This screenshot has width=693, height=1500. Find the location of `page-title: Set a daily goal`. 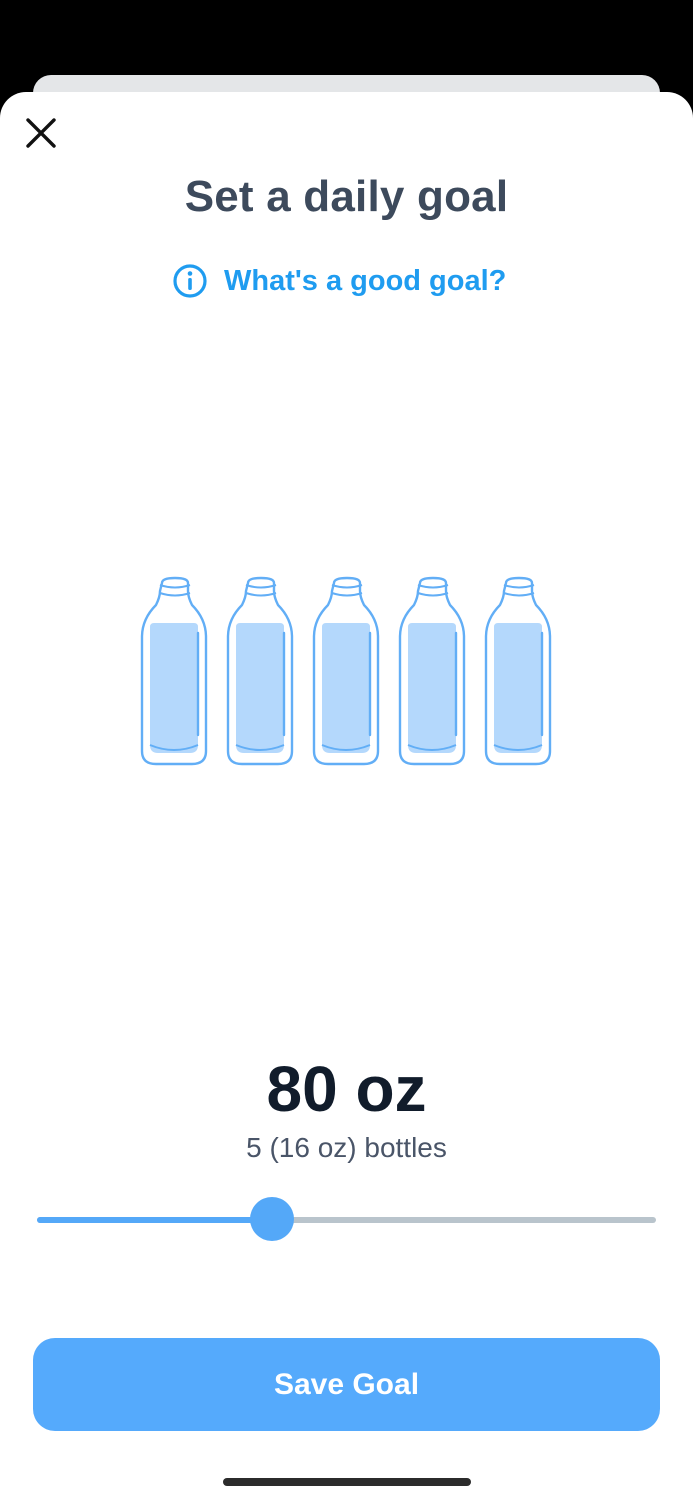

page-title: Set a daily goal is located at coordinates (346, 196).